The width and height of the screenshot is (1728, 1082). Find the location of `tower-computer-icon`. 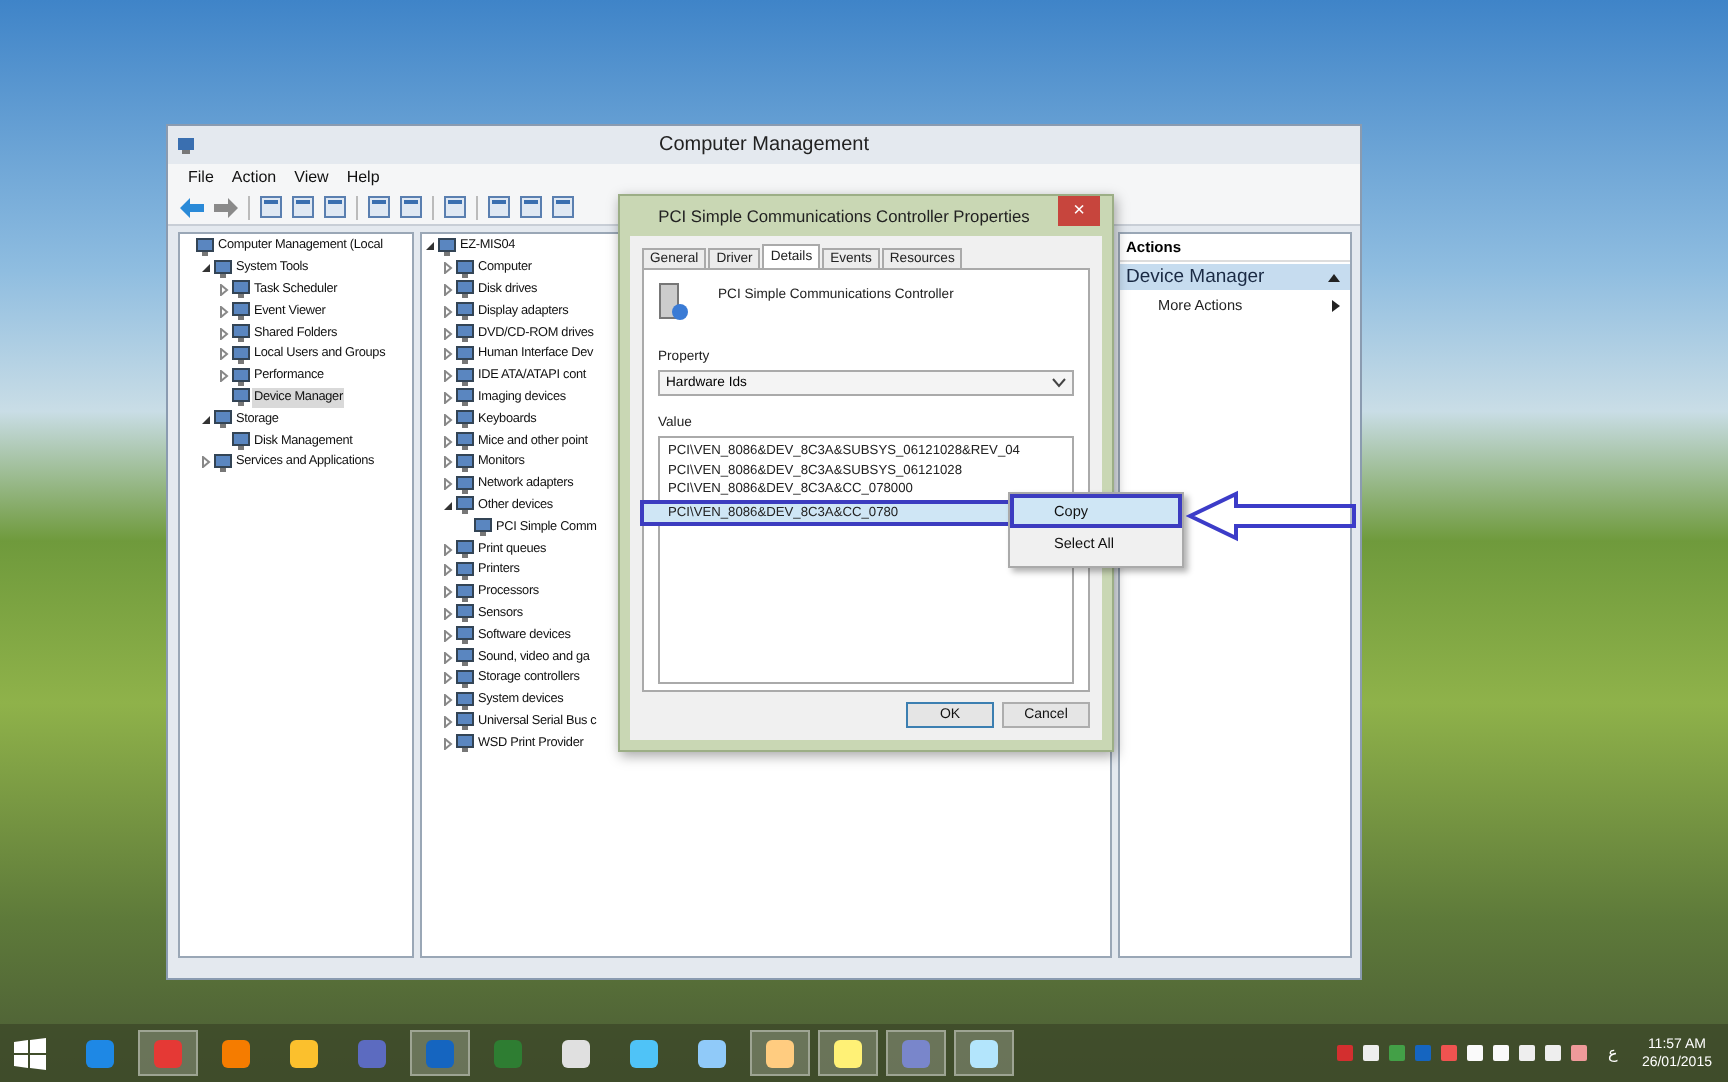

tower-computer-icon is located at coordinates (674, 302).